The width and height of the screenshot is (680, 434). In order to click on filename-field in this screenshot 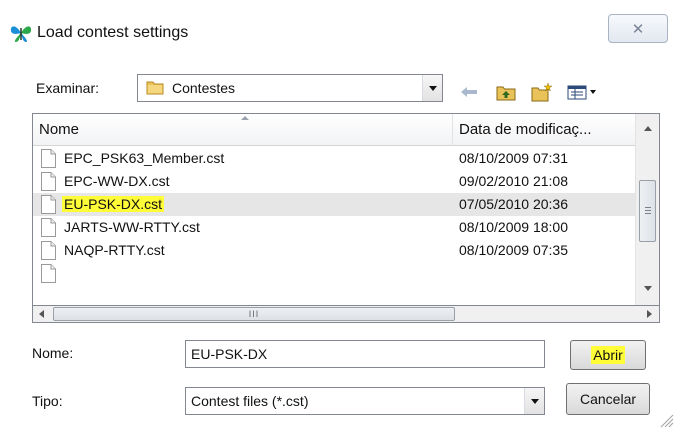, I will do `click(365, 354)`.